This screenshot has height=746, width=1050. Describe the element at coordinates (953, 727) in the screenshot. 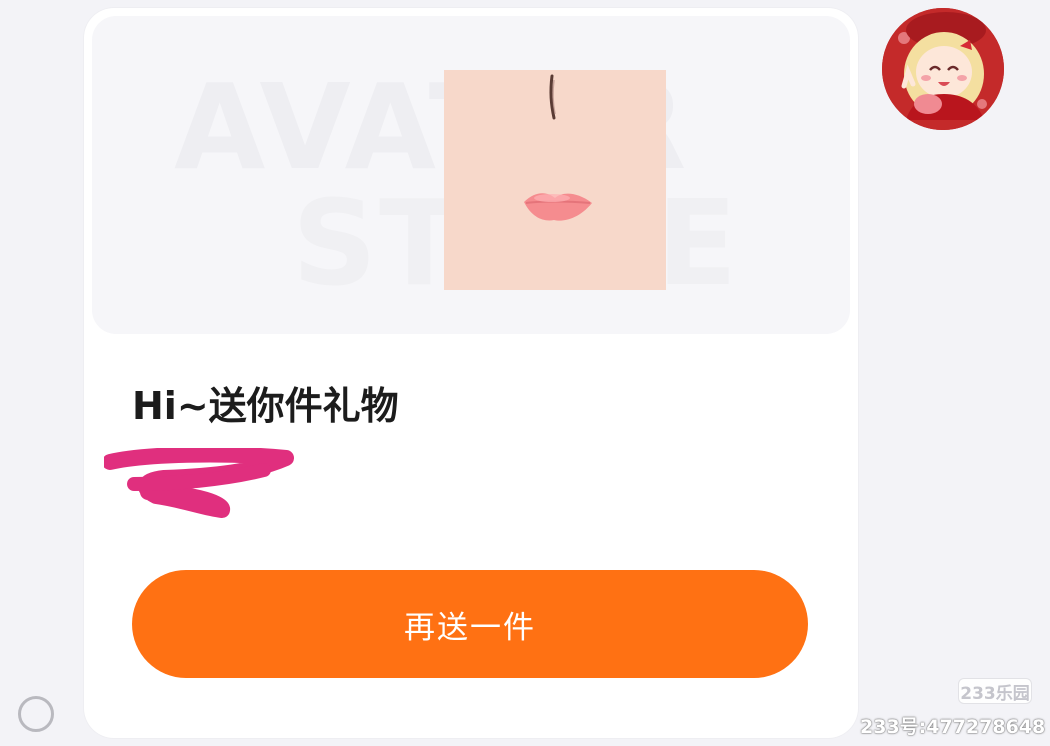

I see `site-watermark-id: 233号:477278648` at that location.